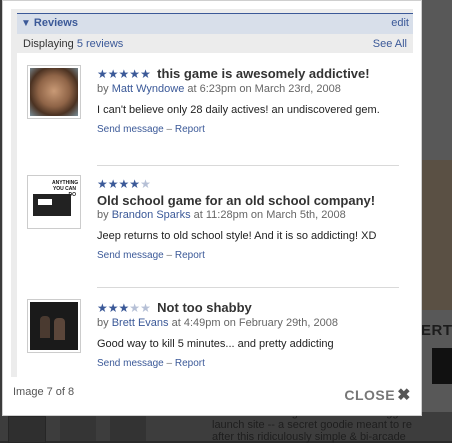  I want to click on review-title: Not too shabby, so click(204, 307).